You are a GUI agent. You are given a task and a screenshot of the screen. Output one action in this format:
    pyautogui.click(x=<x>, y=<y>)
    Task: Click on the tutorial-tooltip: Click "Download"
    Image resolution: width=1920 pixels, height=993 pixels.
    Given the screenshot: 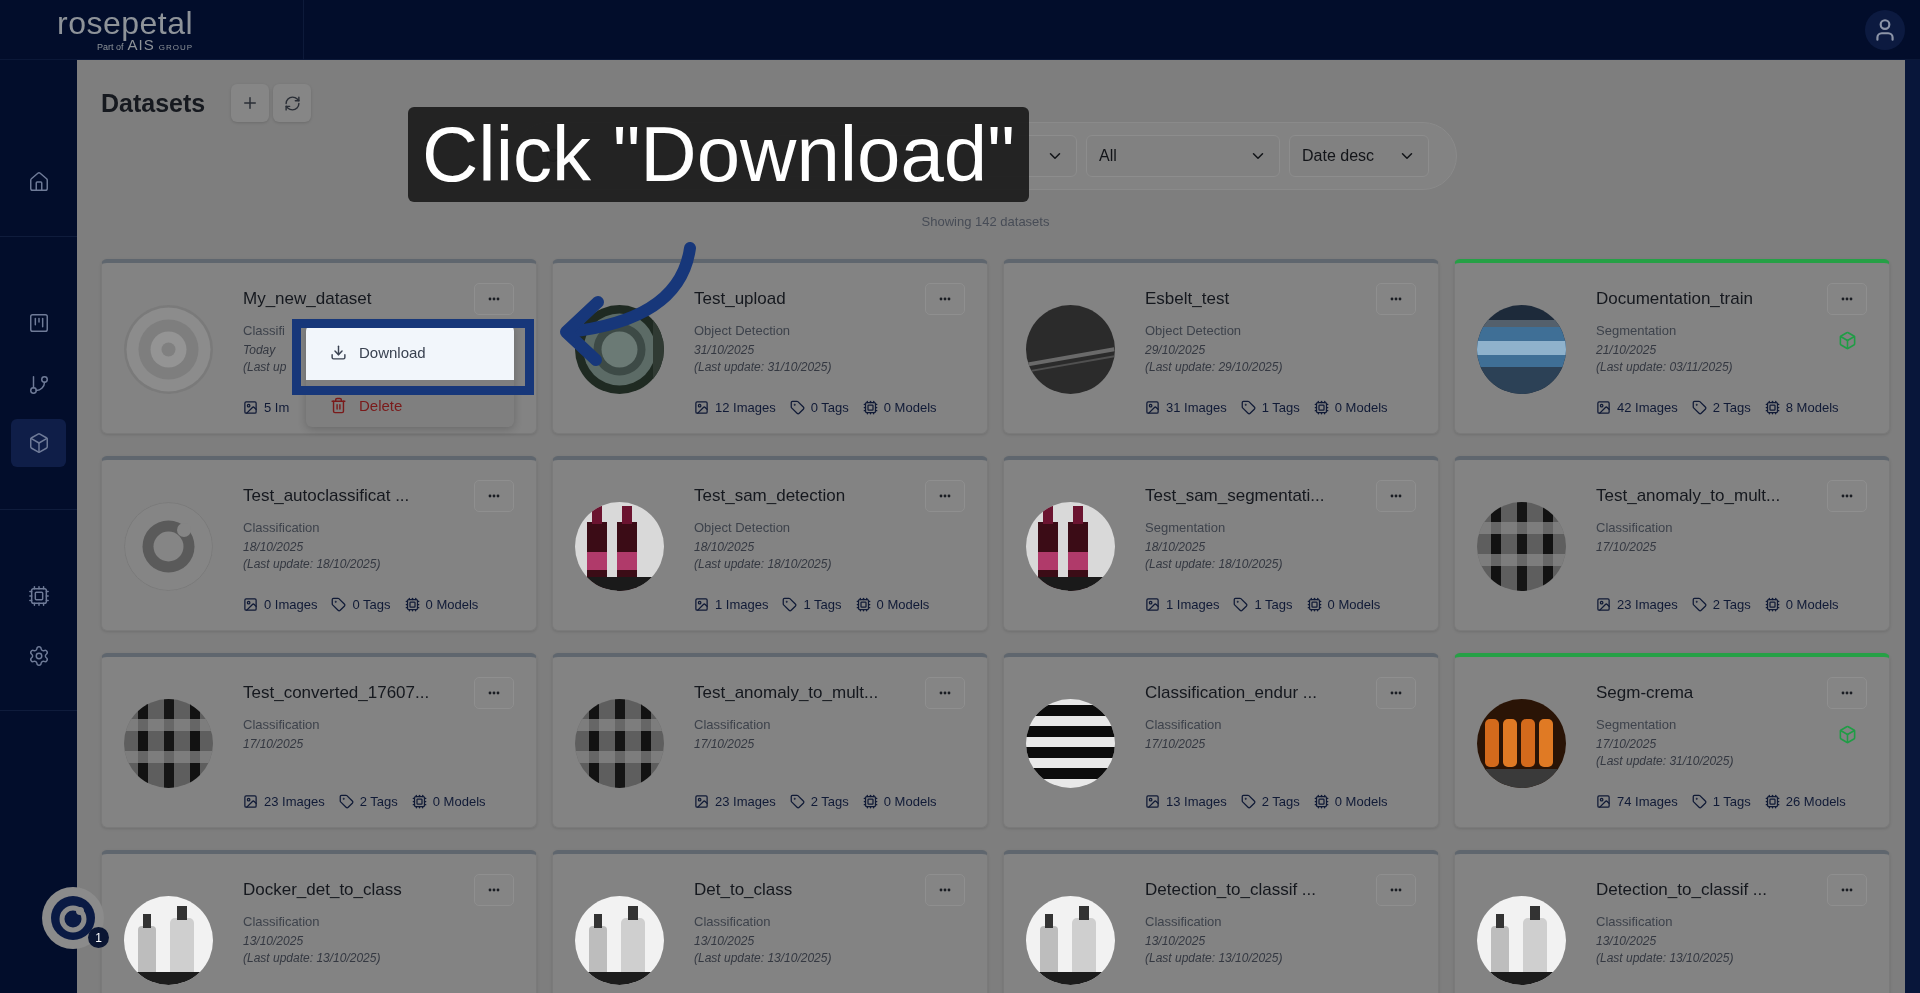 What is the action you would take?
    pyautogui.click(x=718, y=154)
    